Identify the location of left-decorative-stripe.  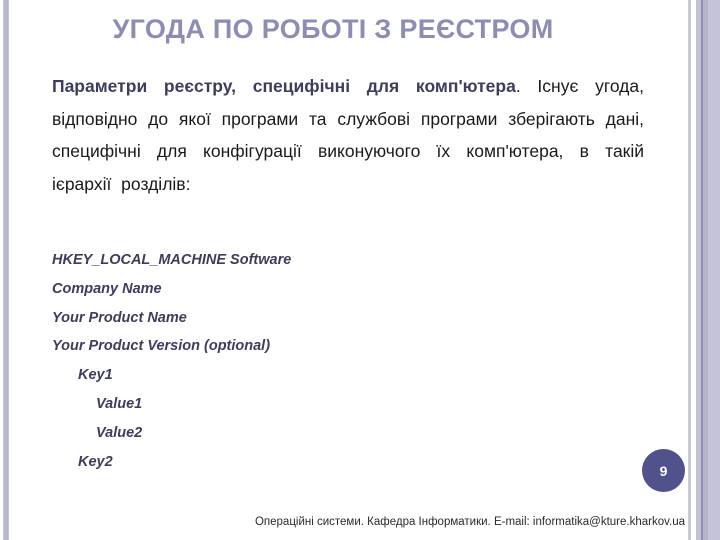
(6, 270).